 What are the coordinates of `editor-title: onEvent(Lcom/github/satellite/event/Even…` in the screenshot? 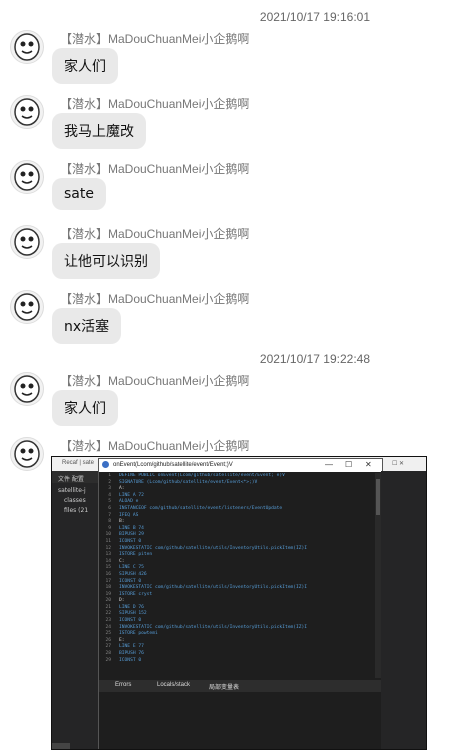 It's located at (173, 465).